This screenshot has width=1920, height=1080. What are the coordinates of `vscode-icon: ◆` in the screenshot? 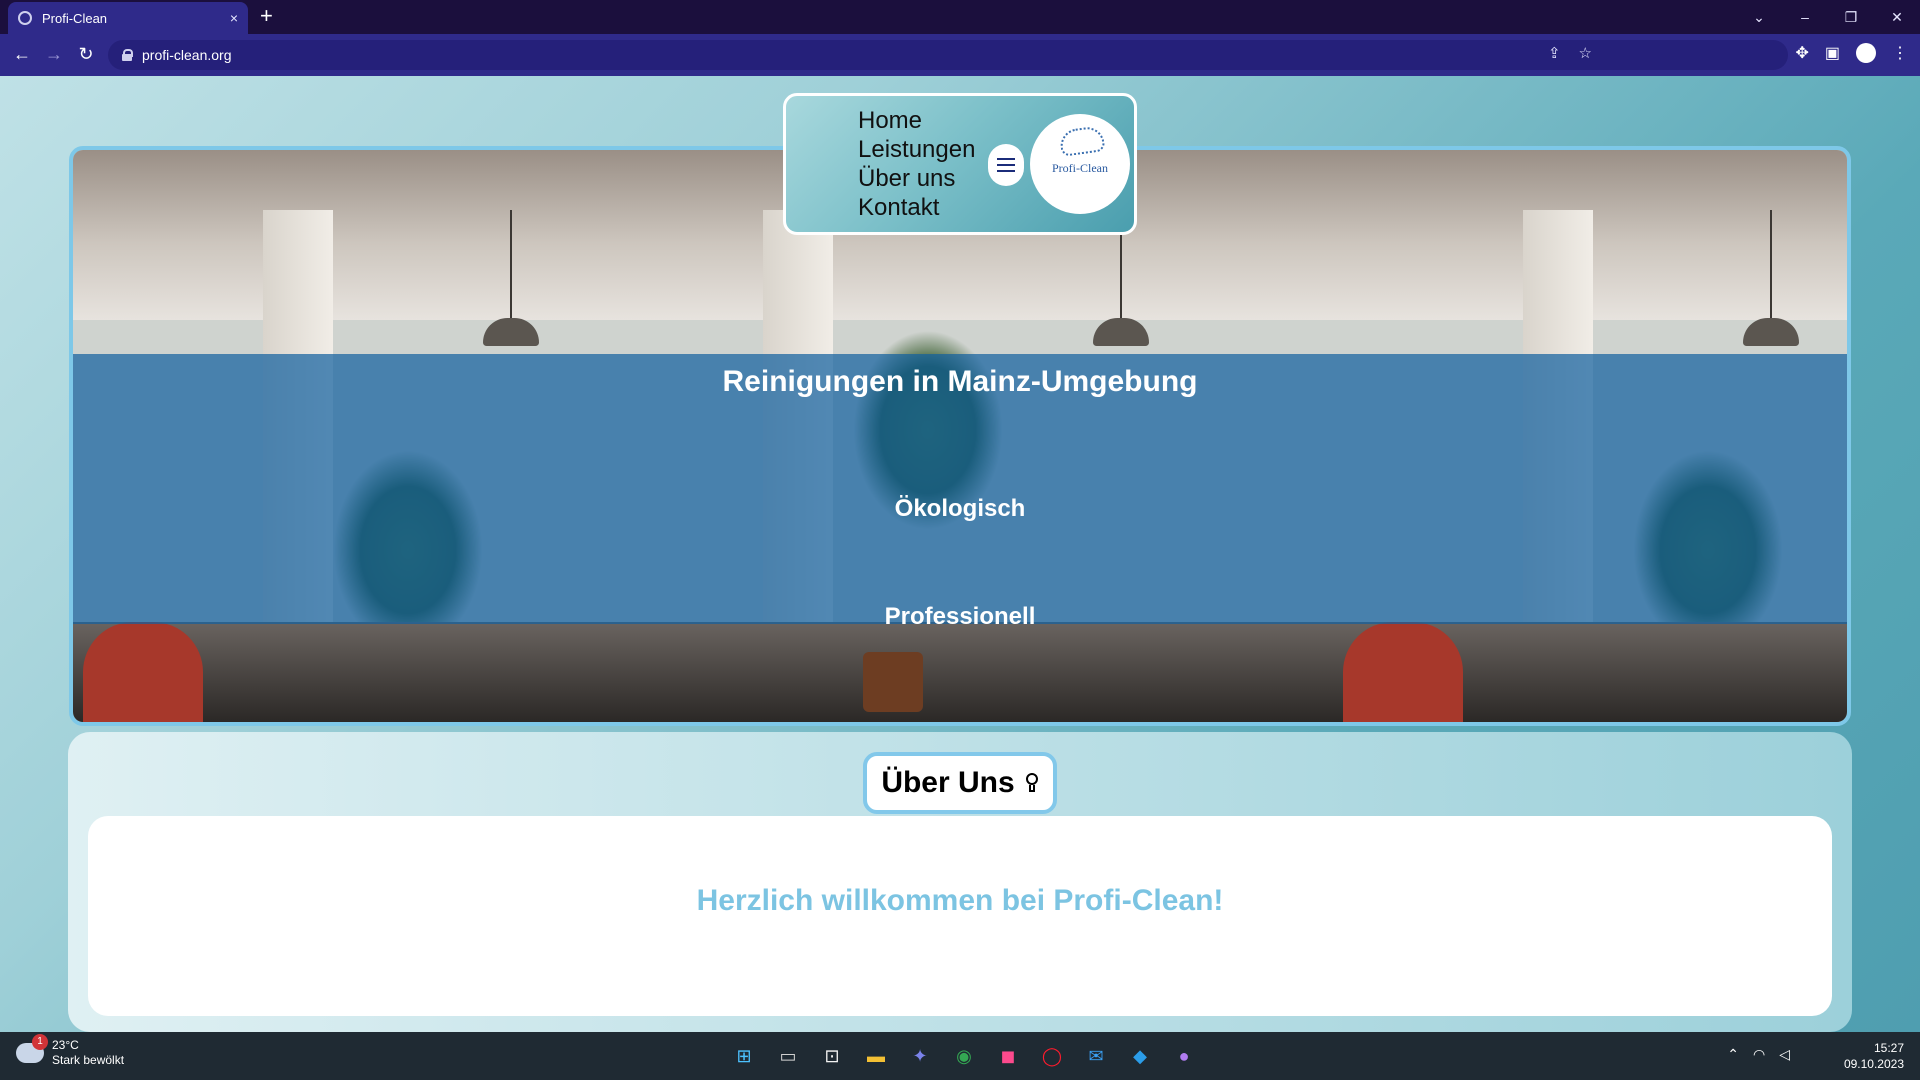 It's located at (1140, 1056).